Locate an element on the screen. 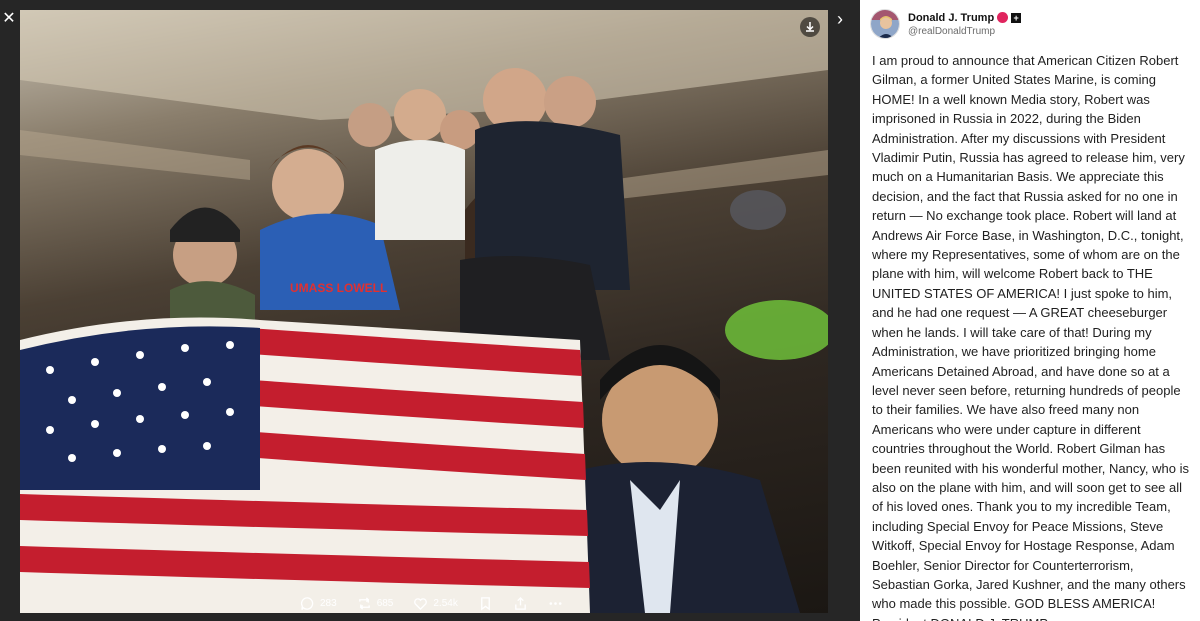 The height and width of the screenshot is (621, 1200). like-button: 2.54k is located at coordinates (435, 603).